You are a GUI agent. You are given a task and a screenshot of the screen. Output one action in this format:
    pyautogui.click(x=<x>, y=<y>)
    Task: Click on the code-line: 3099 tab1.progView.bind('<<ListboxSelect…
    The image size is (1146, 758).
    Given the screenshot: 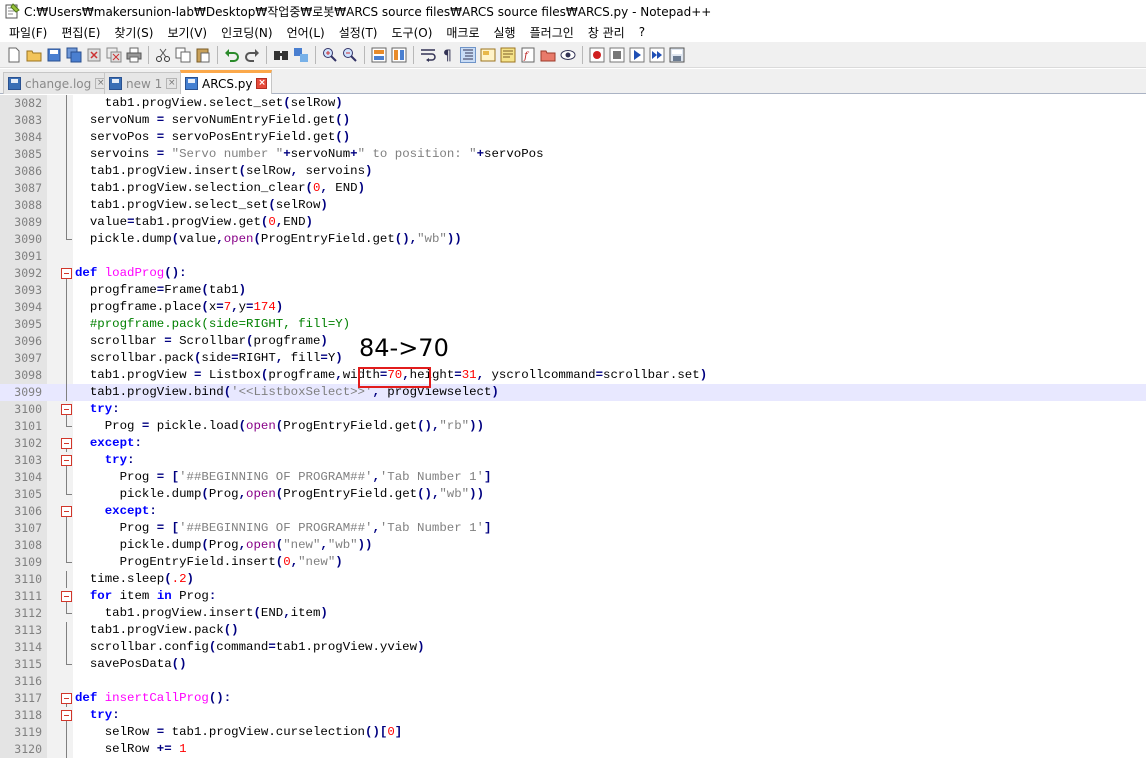 What is the action you would take?
    pyautogui.click(x=573, y=392)
    